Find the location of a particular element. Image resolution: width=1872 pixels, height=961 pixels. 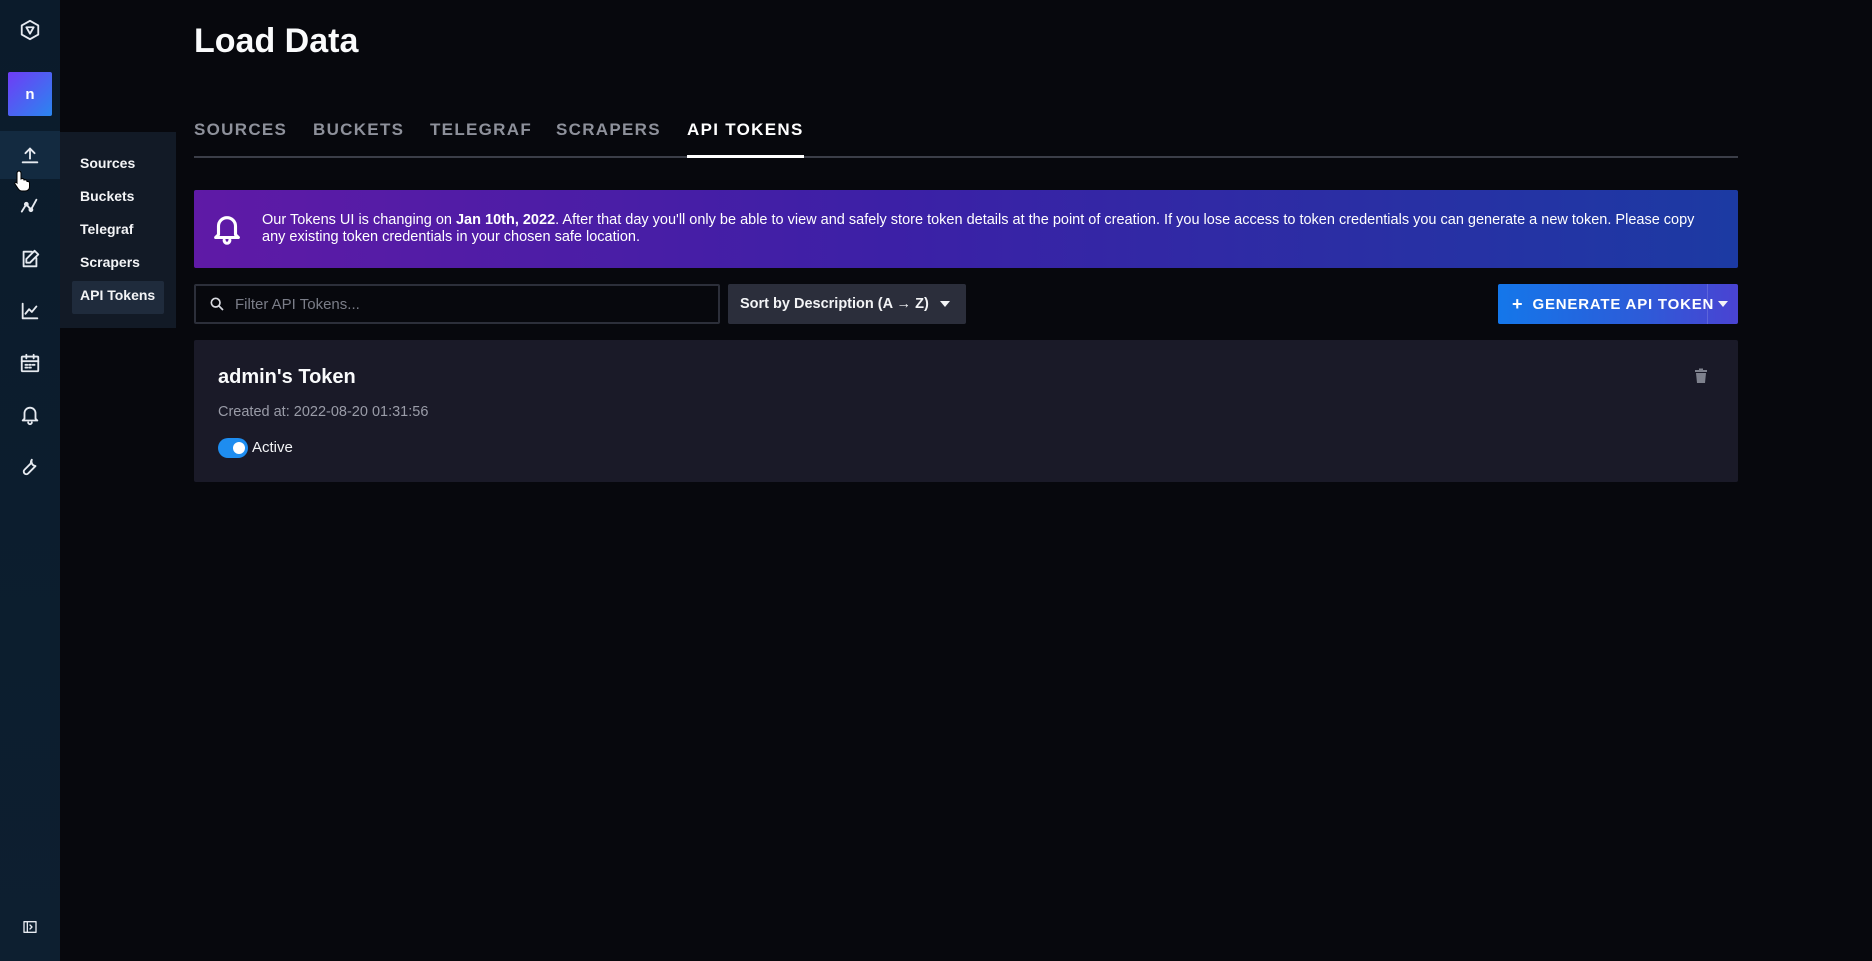

generate-api-token-label: GENERATE API TOKEN is located at coordinates (1623, 304).